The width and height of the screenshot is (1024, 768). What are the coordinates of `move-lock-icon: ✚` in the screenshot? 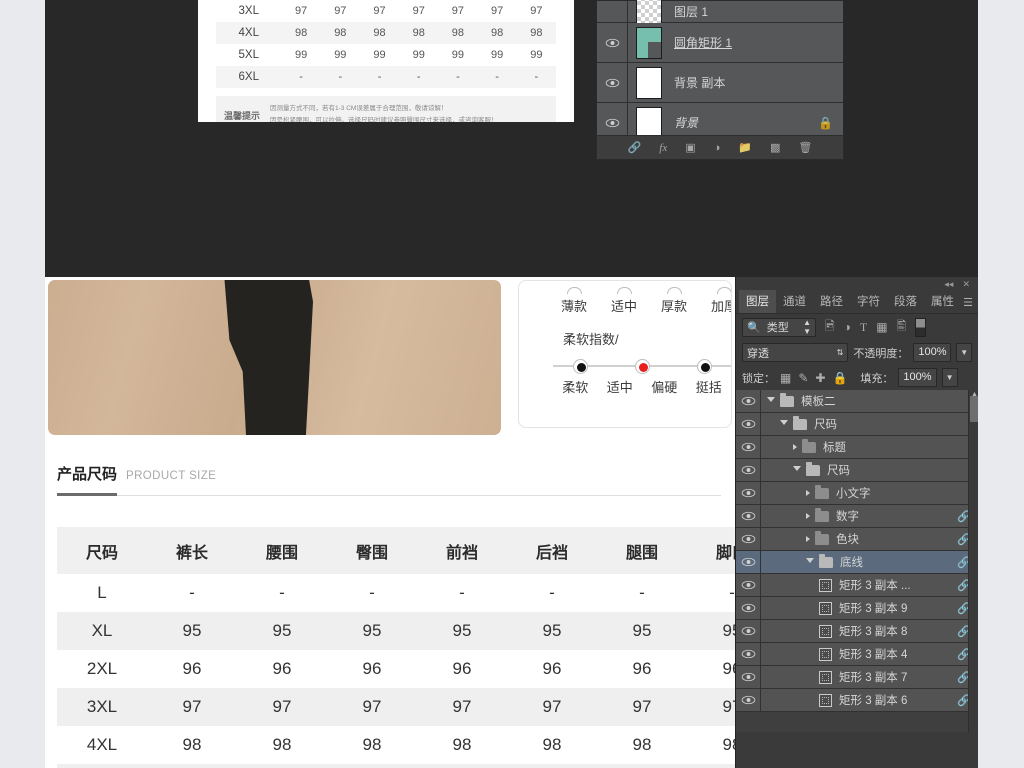 It's located at (820, 378).